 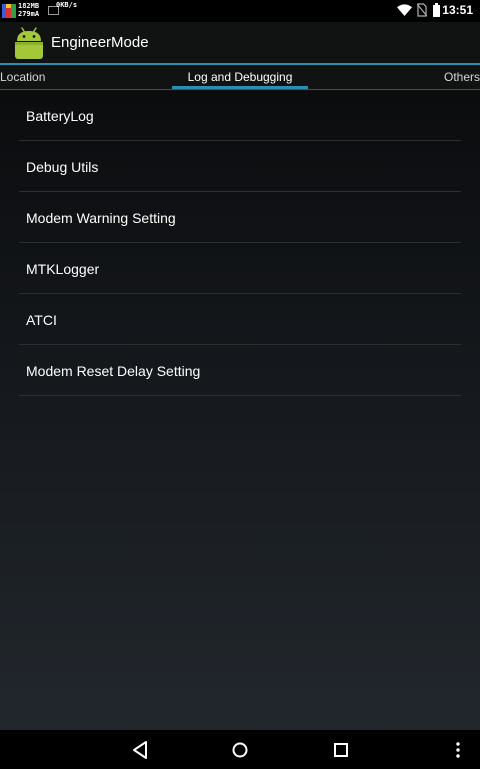 I want to click on no-sim-icon, so click(x=422, y=10).